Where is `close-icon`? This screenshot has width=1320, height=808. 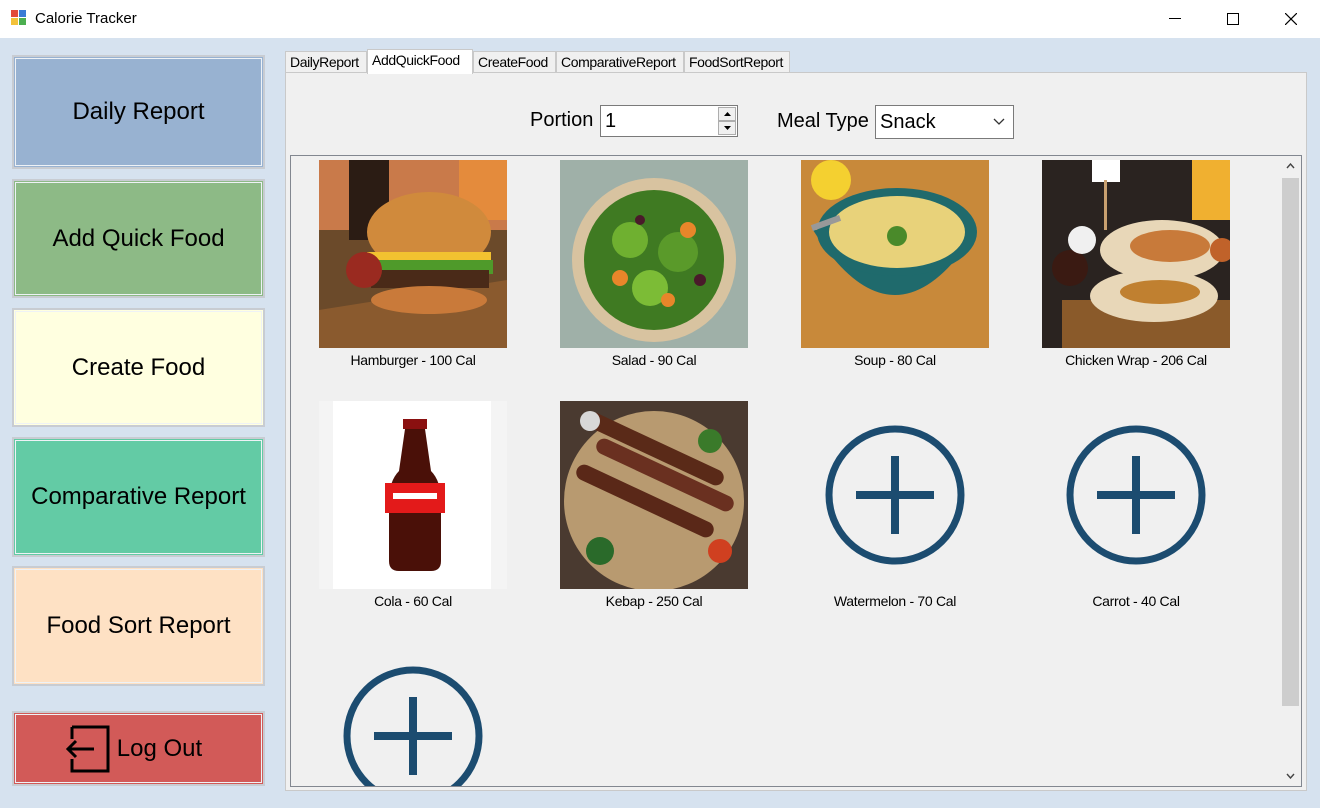 close-icon is located at coordinates (1291, 19).